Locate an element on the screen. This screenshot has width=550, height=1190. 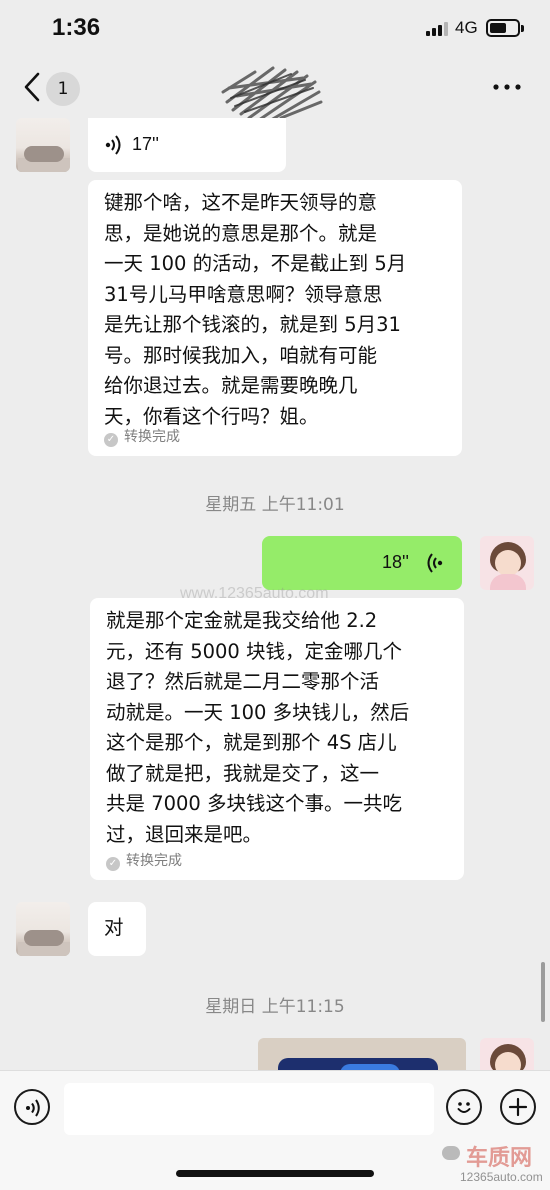
message-input is located at coordinates (249, 1109).